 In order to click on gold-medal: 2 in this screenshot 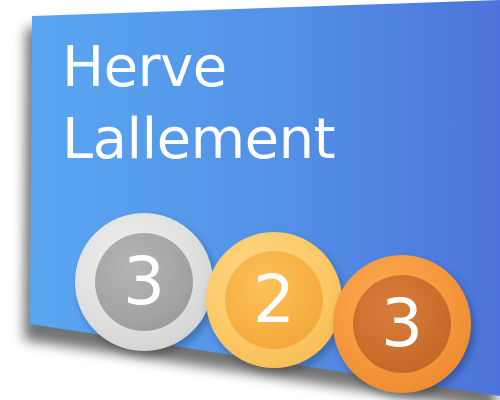, I will do `click(274, 300)`.